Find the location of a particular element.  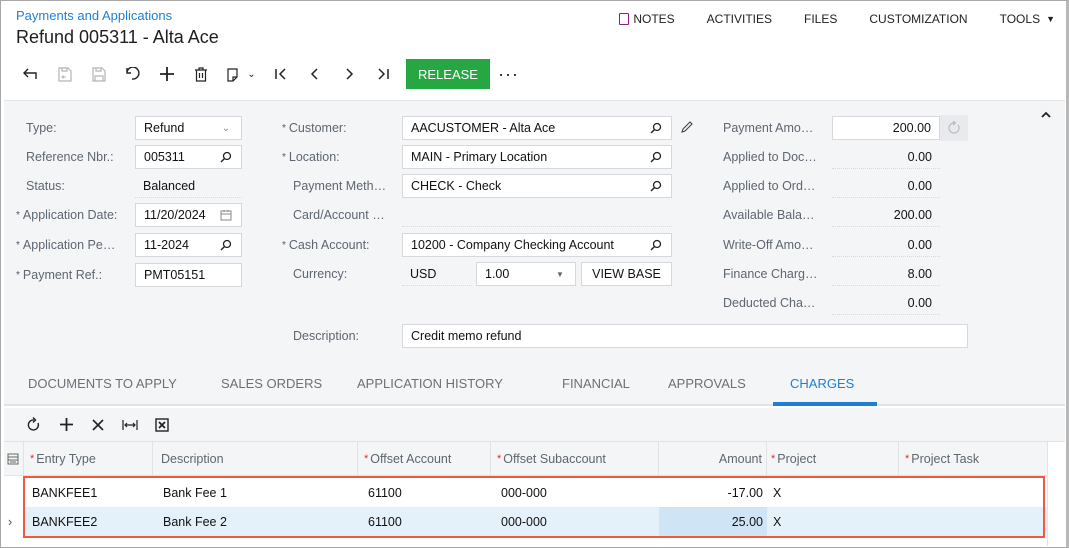

column-chooser-button is located at coordinates (14, 459).